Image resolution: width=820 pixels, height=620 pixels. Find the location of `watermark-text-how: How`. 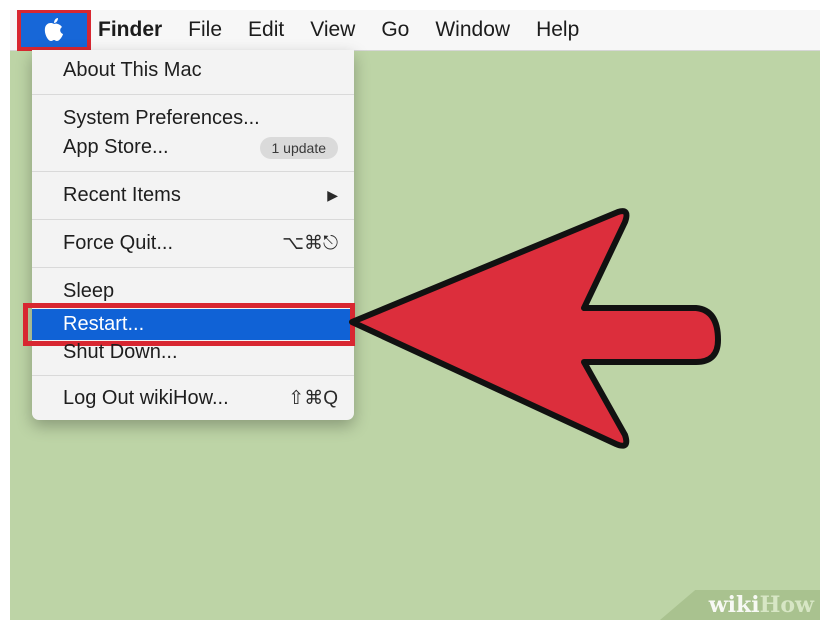

watermark-text-how: How is located at coordinates (786, 605).